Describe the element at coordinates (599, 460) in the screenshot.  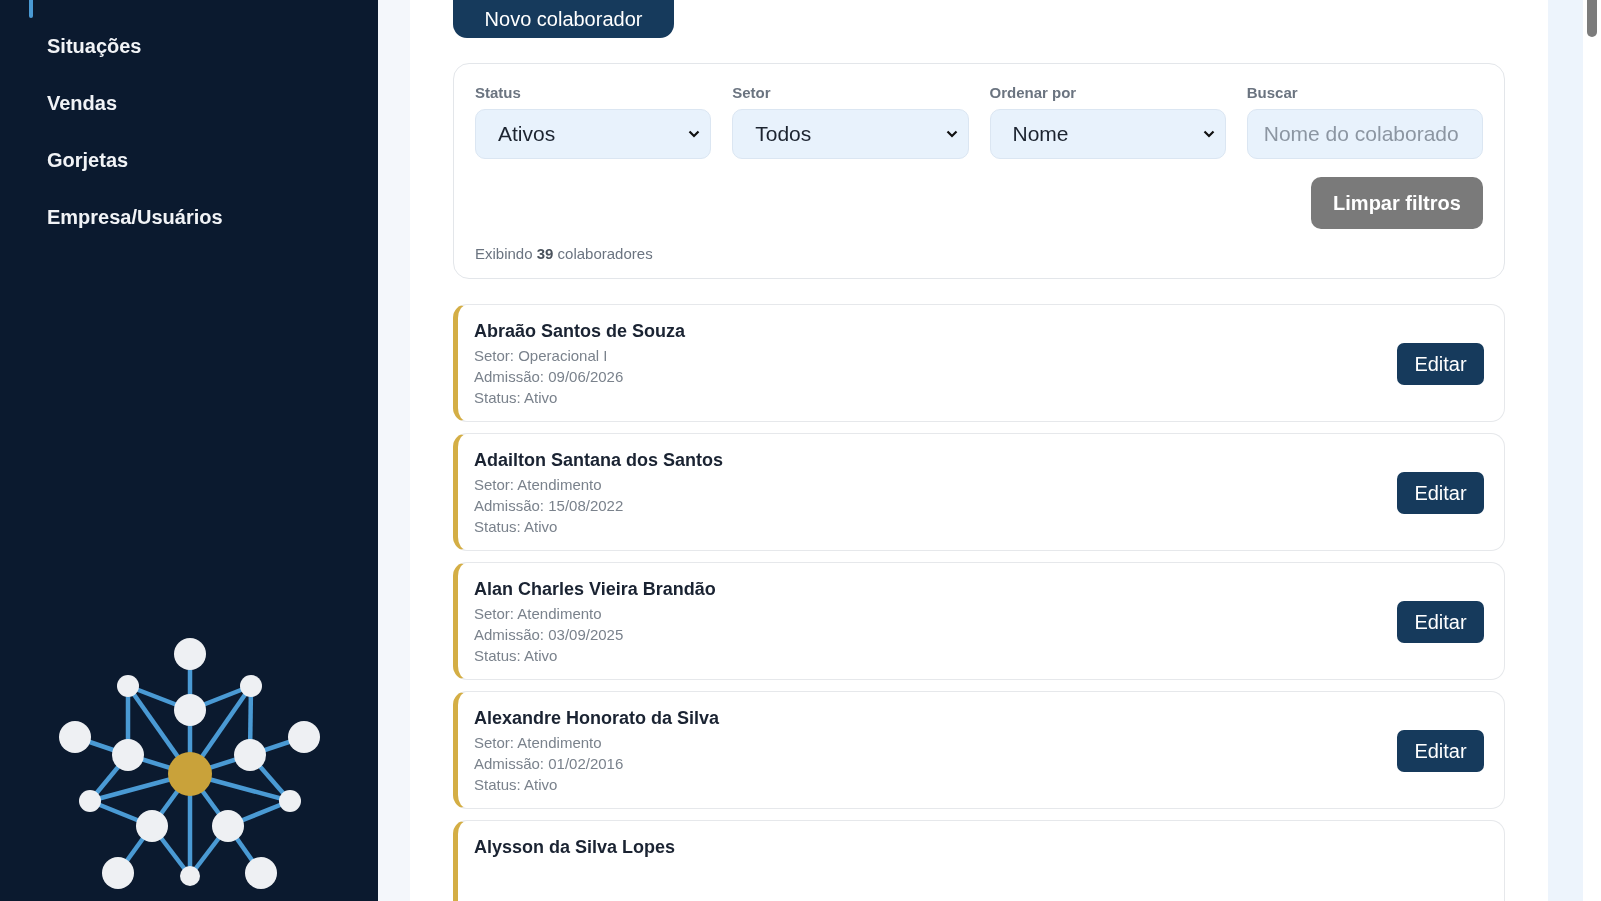
I see `employee-name: Adailton Santana dos Santos` at that location.